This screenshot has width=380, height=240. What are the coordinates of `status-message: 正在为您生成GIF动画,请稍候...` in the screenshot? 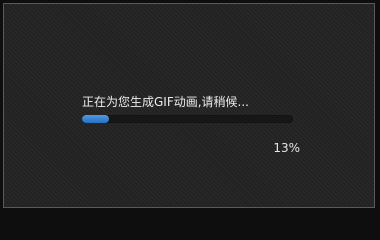 It's located at (165, 102).